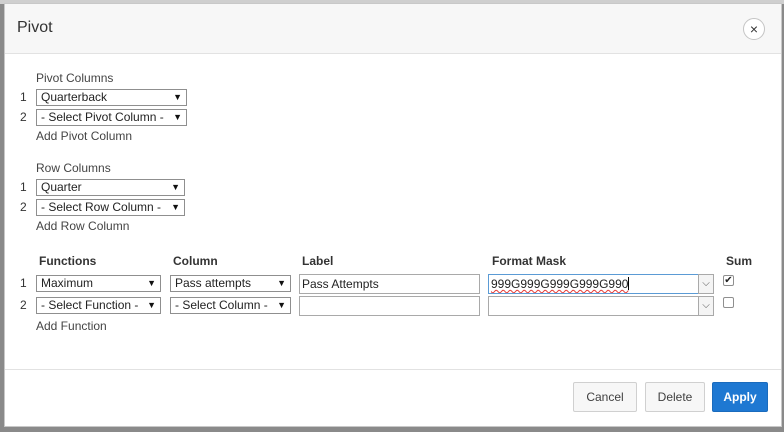 Image resolution: width=784 pixels, height=432 pixels. I want to click on function-2-select: - Select Function - ▼, so click(98, 305).